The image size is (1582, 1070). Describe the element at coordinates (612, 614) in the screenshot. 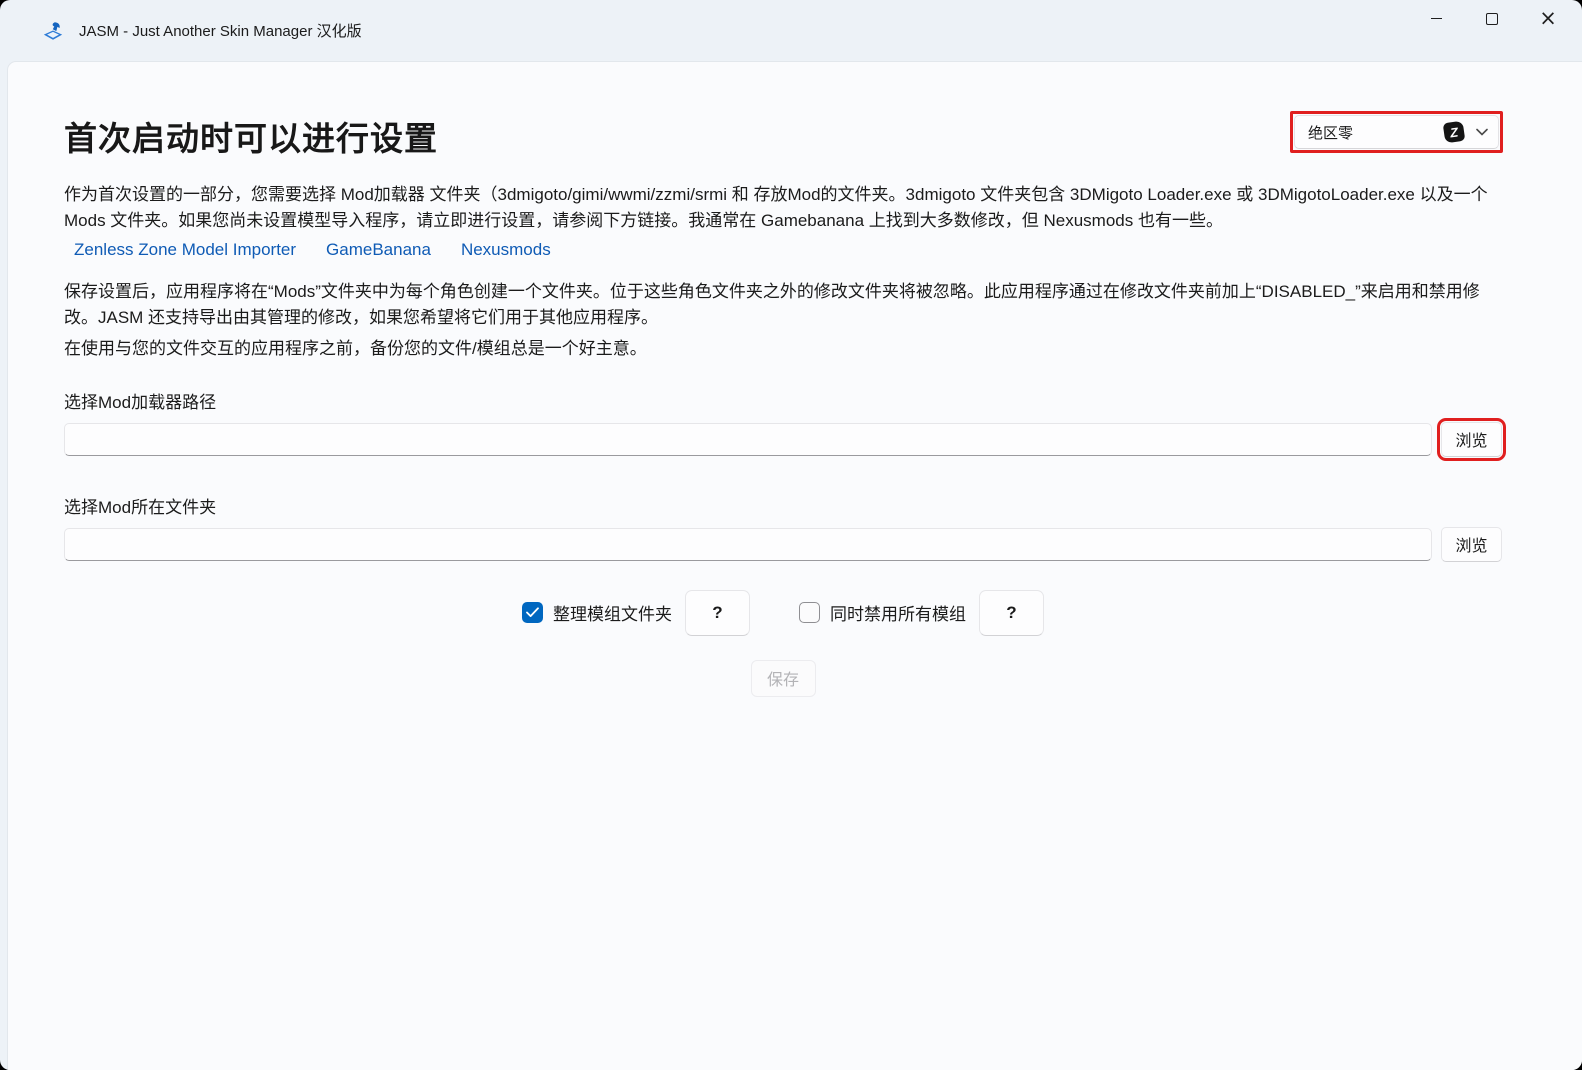

I see `organize-mods-label: 整理模组文件夹` at that location.